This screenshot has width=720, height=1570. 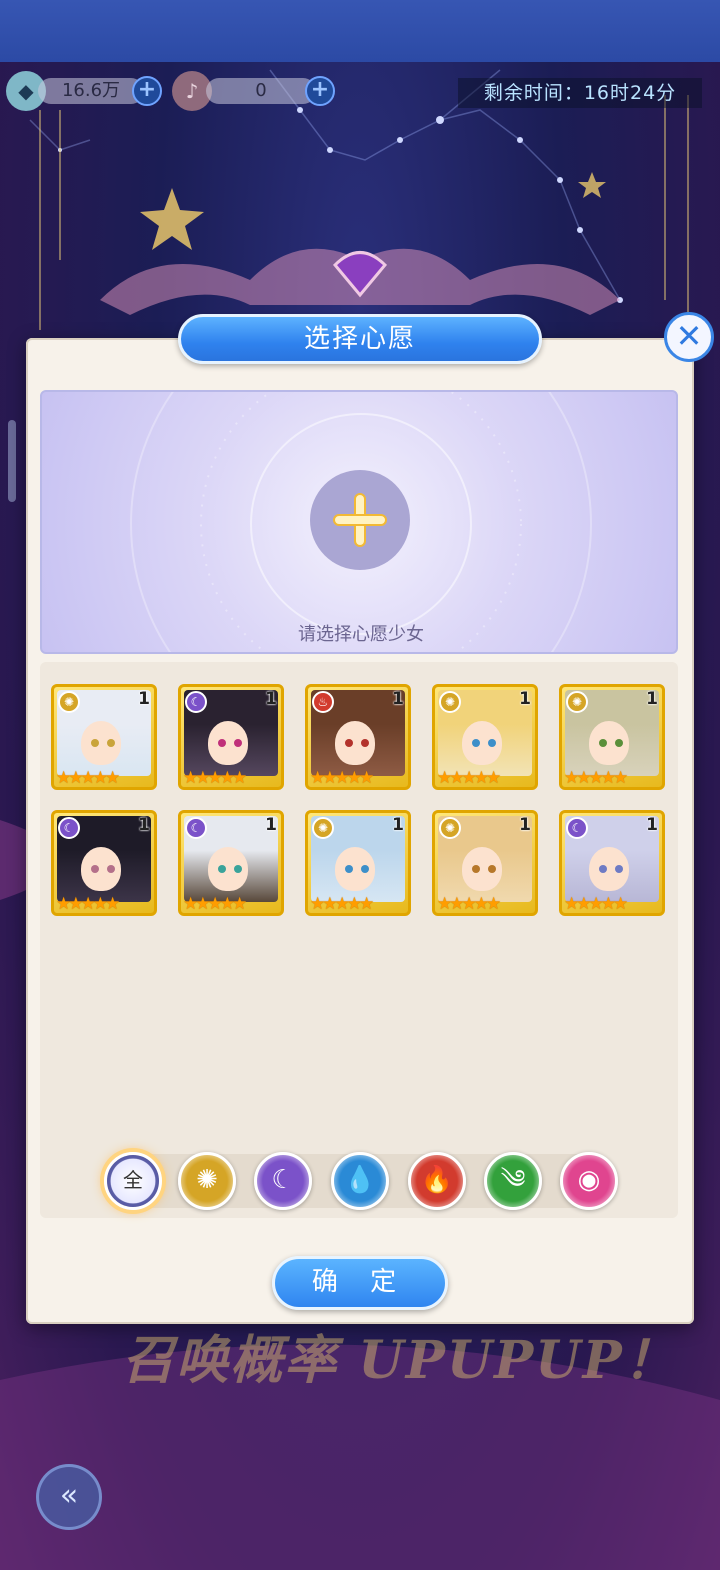 I want to click on ticket-amount: 0, so click(x=261, y=91).